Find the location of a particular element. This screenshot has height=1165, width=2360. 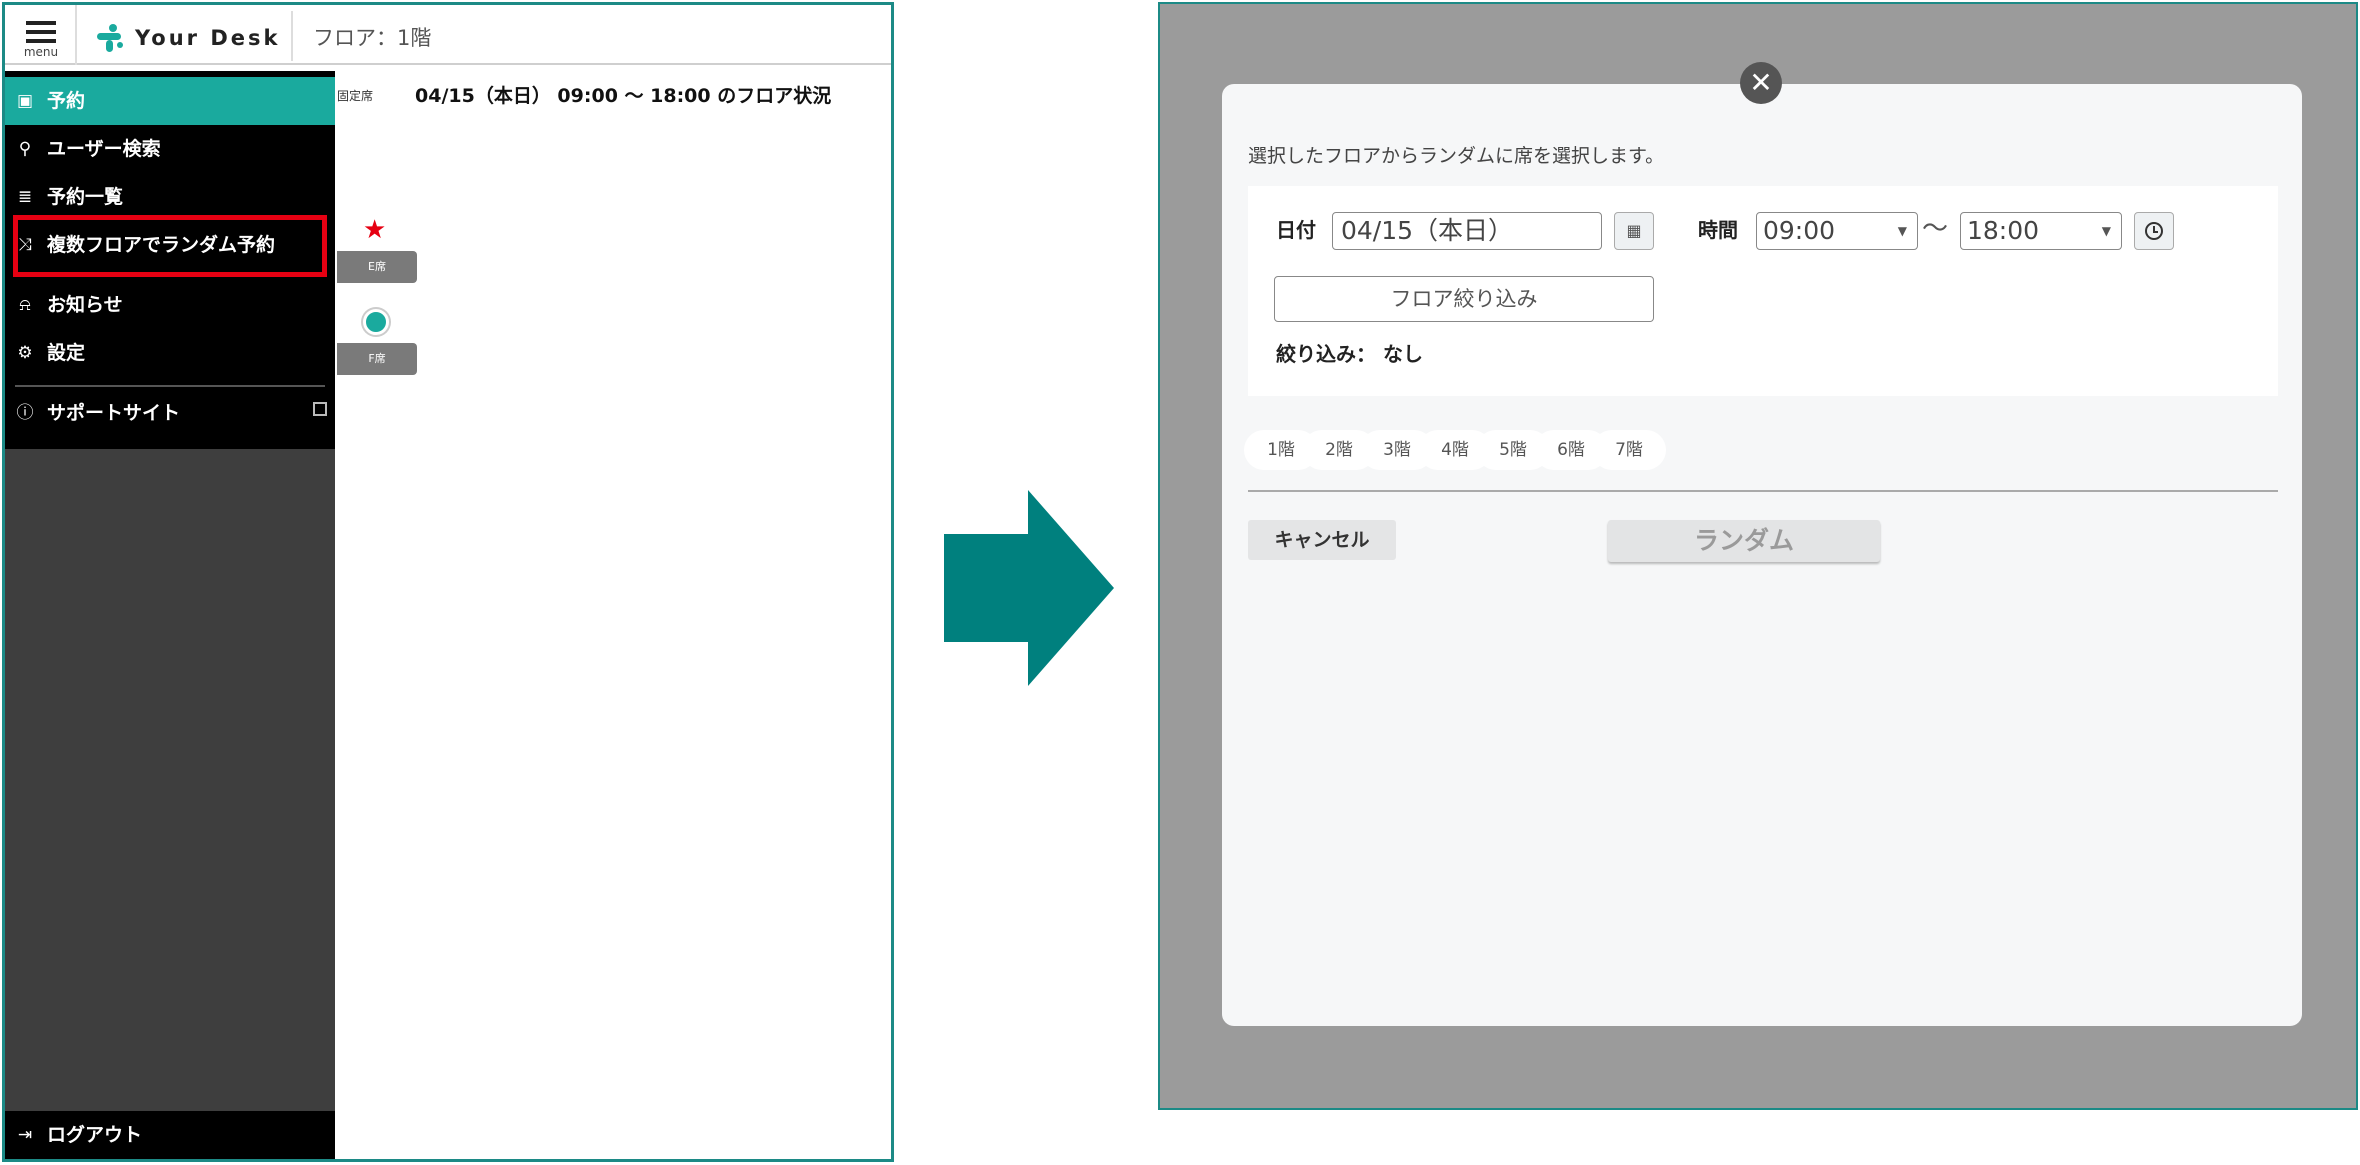

logout-label: ログアウト is located at coordinates (95, 1135).